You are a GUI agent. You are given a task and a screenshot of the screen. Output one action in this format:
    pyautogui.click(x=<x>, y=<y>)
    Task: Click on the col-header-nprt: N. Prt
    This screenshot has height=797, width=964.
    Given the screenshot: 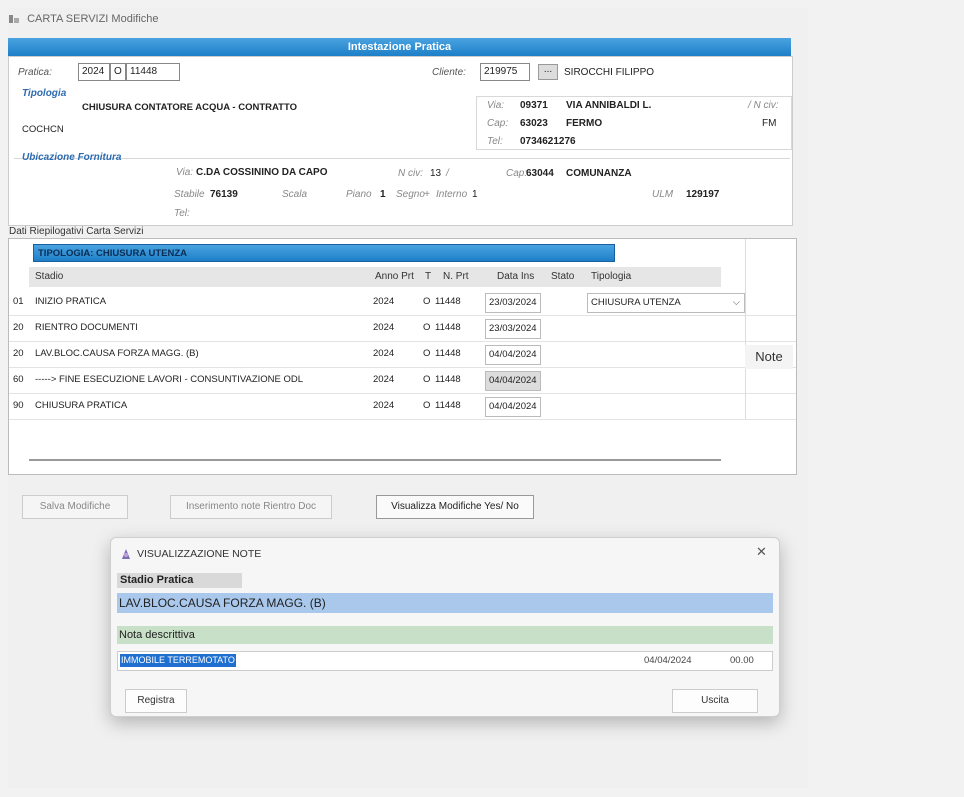 What is the action you would take?
    pyautogui.click(x=463, y=277)
    